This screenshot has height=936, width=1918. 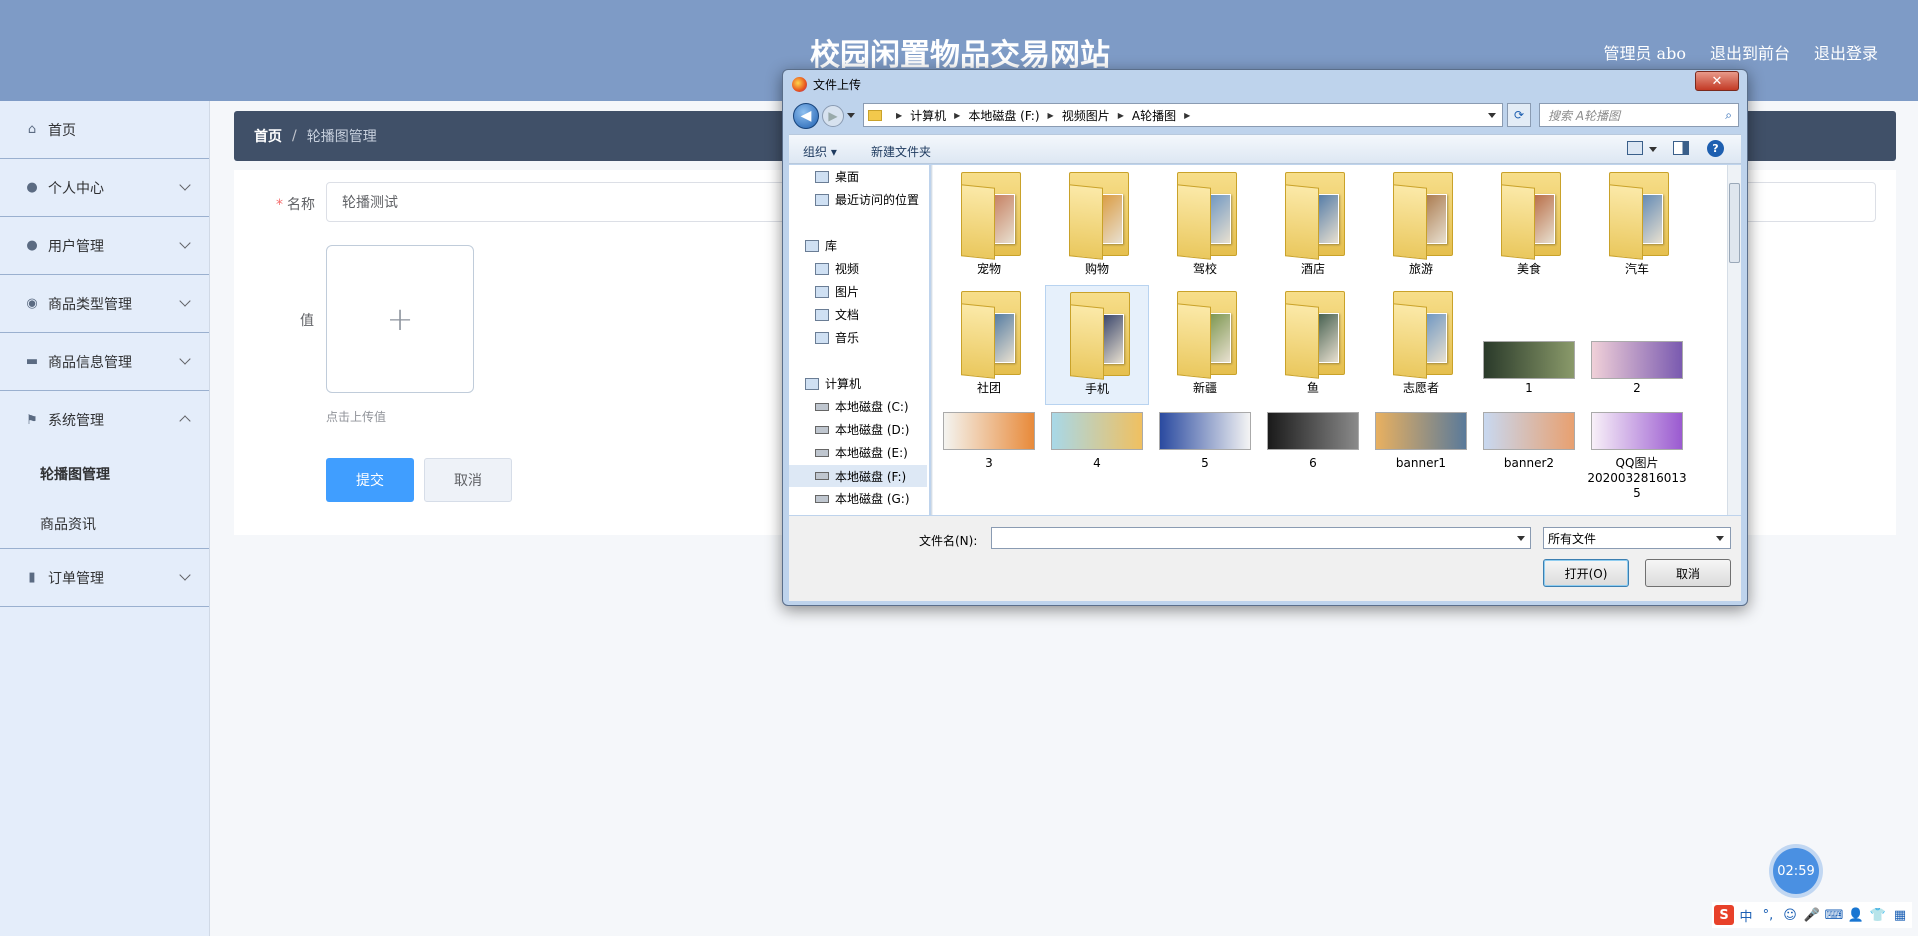 I want to click on site-title: 校园闲置物品交易网站, so click(x=960, y=55).